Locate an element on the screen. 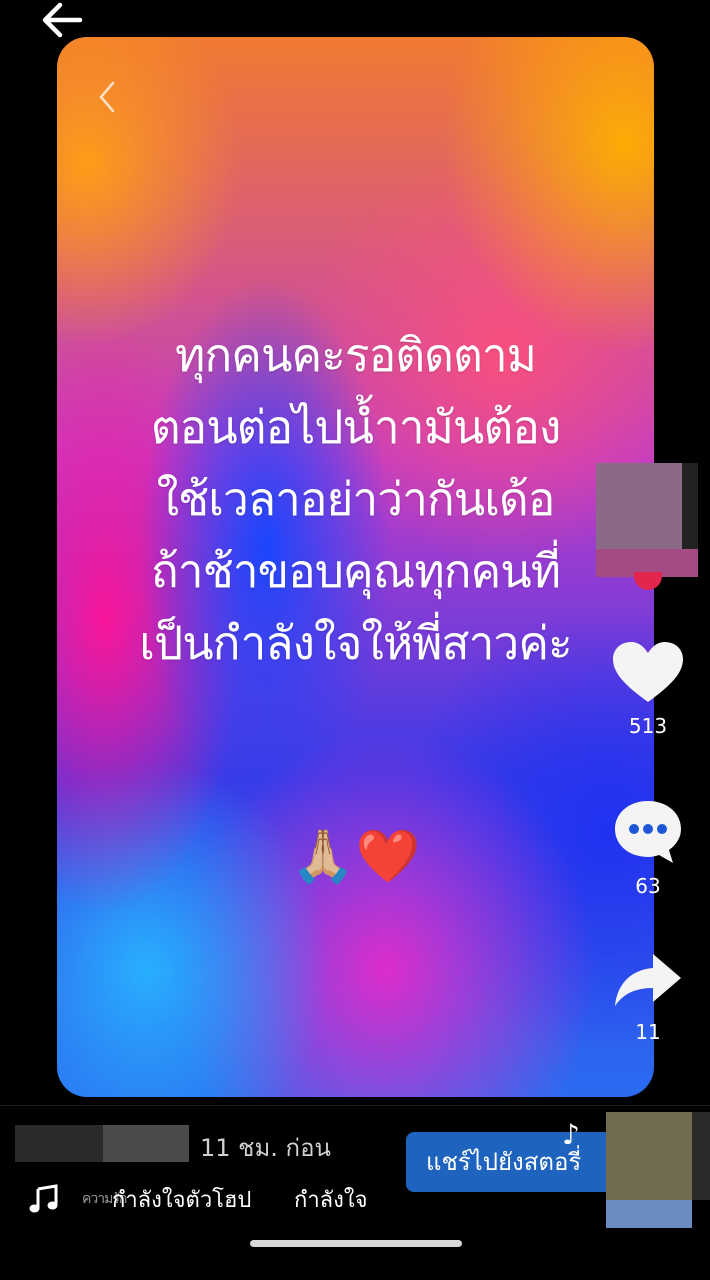  message-line: ตอนต่อไปน้ำามันต้อง is located at coordinates (356, 427).